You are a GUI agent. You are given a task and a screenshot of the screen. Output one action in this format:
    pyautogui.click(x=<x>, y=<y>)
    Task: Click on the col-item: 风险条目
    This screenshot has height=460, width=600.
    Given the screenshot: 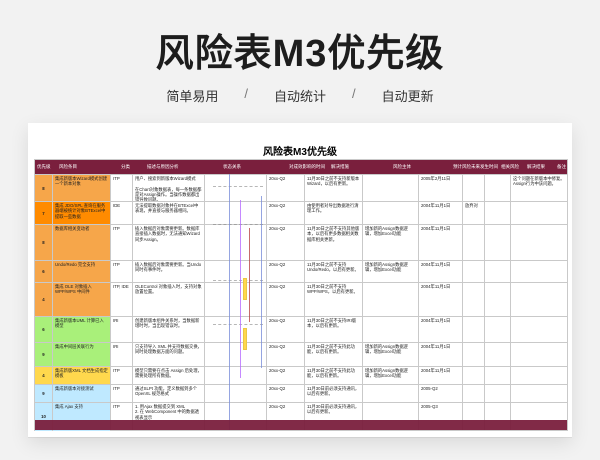 What is the action you would take?
    pyautogui.click(x=68, y=166)
    